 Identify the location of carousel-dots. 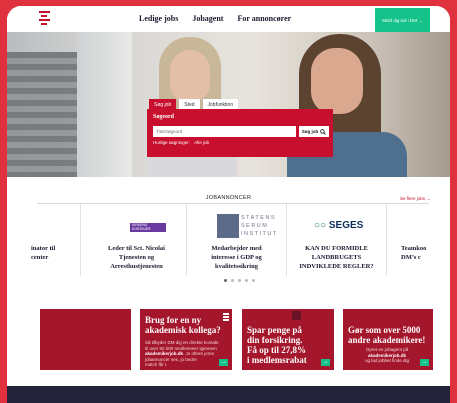
(239, 280).